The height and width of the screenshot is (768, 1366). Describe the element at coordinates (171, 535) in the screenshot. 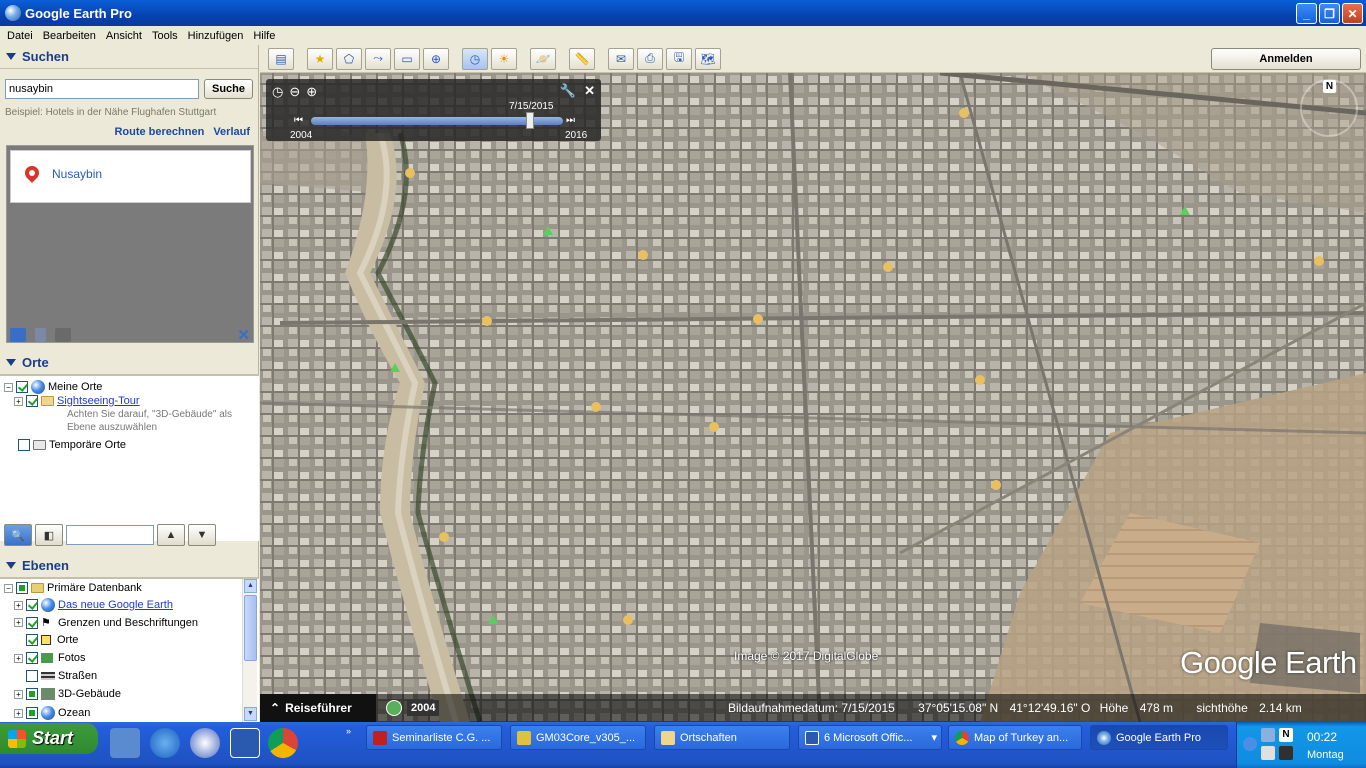

I see `move-up-icon: ▲` at that location.